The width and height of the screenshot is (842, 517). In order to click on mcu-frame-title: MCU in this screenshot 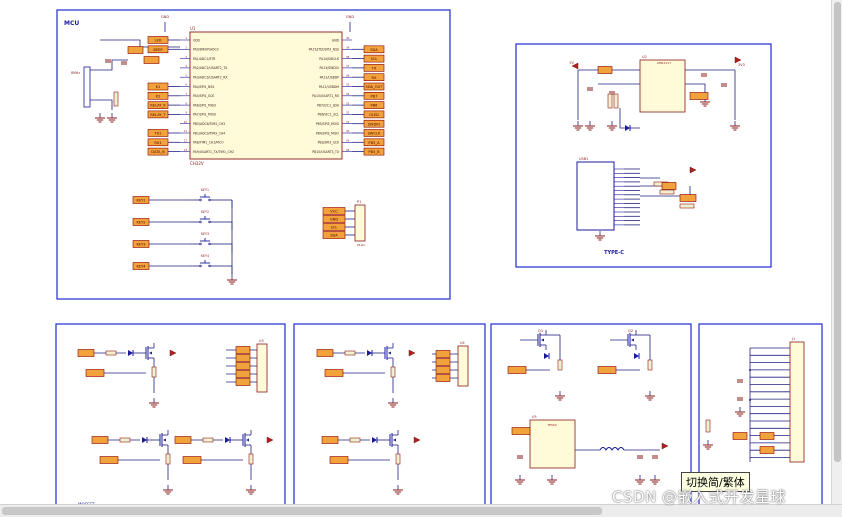, I will do `click(71, 23)`.